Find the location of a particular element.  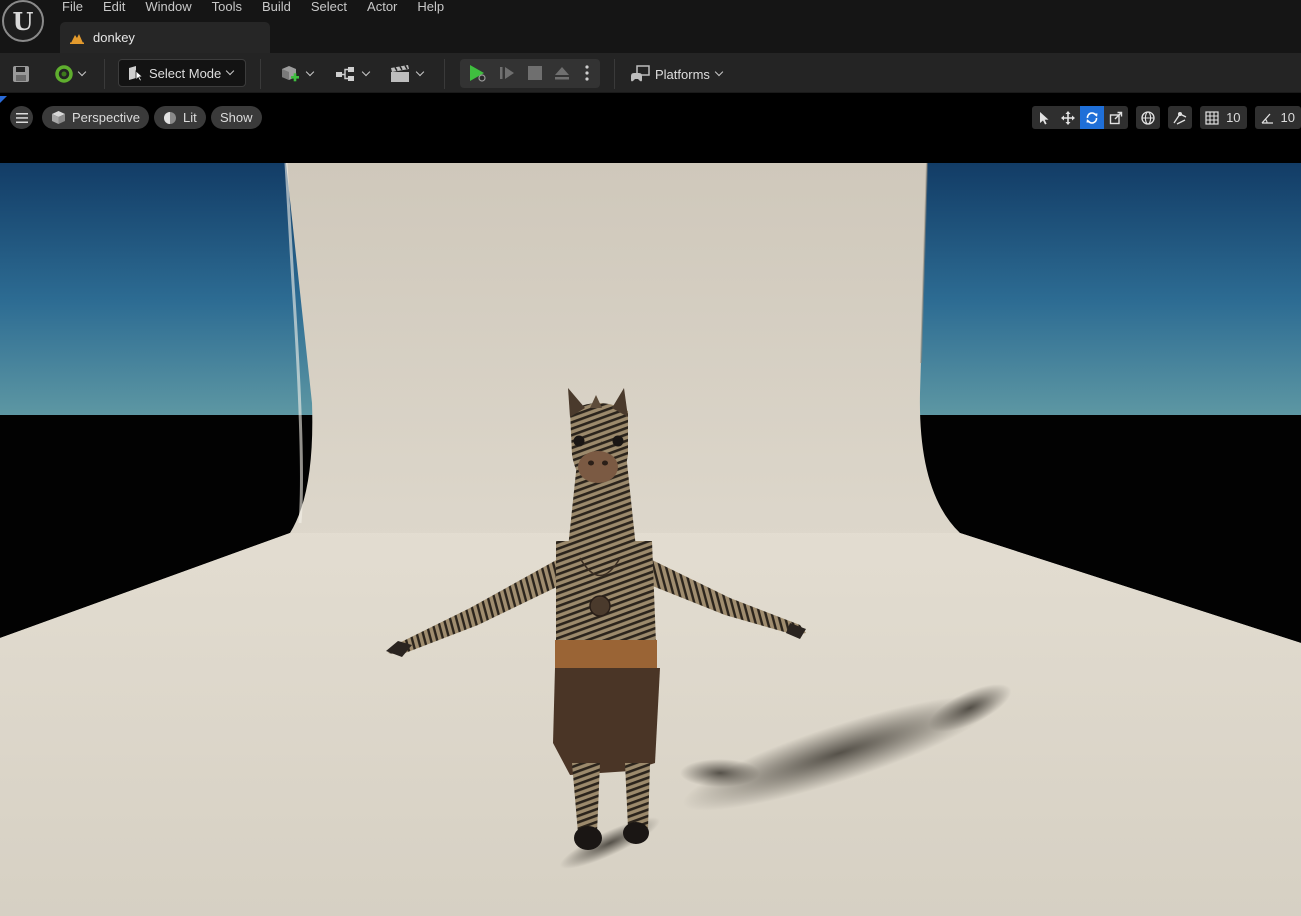

blueprint-icon is located at coordinates (345, 74).